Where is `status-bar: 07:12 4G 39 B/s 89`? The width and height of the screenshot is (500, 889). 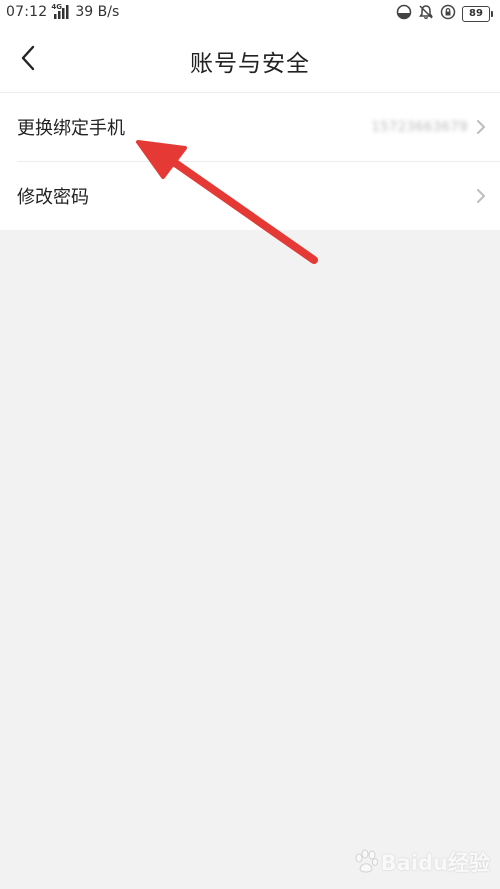
status-bar: 07:12 4G 39 B/s 89 is located at coordinates (250, 13).